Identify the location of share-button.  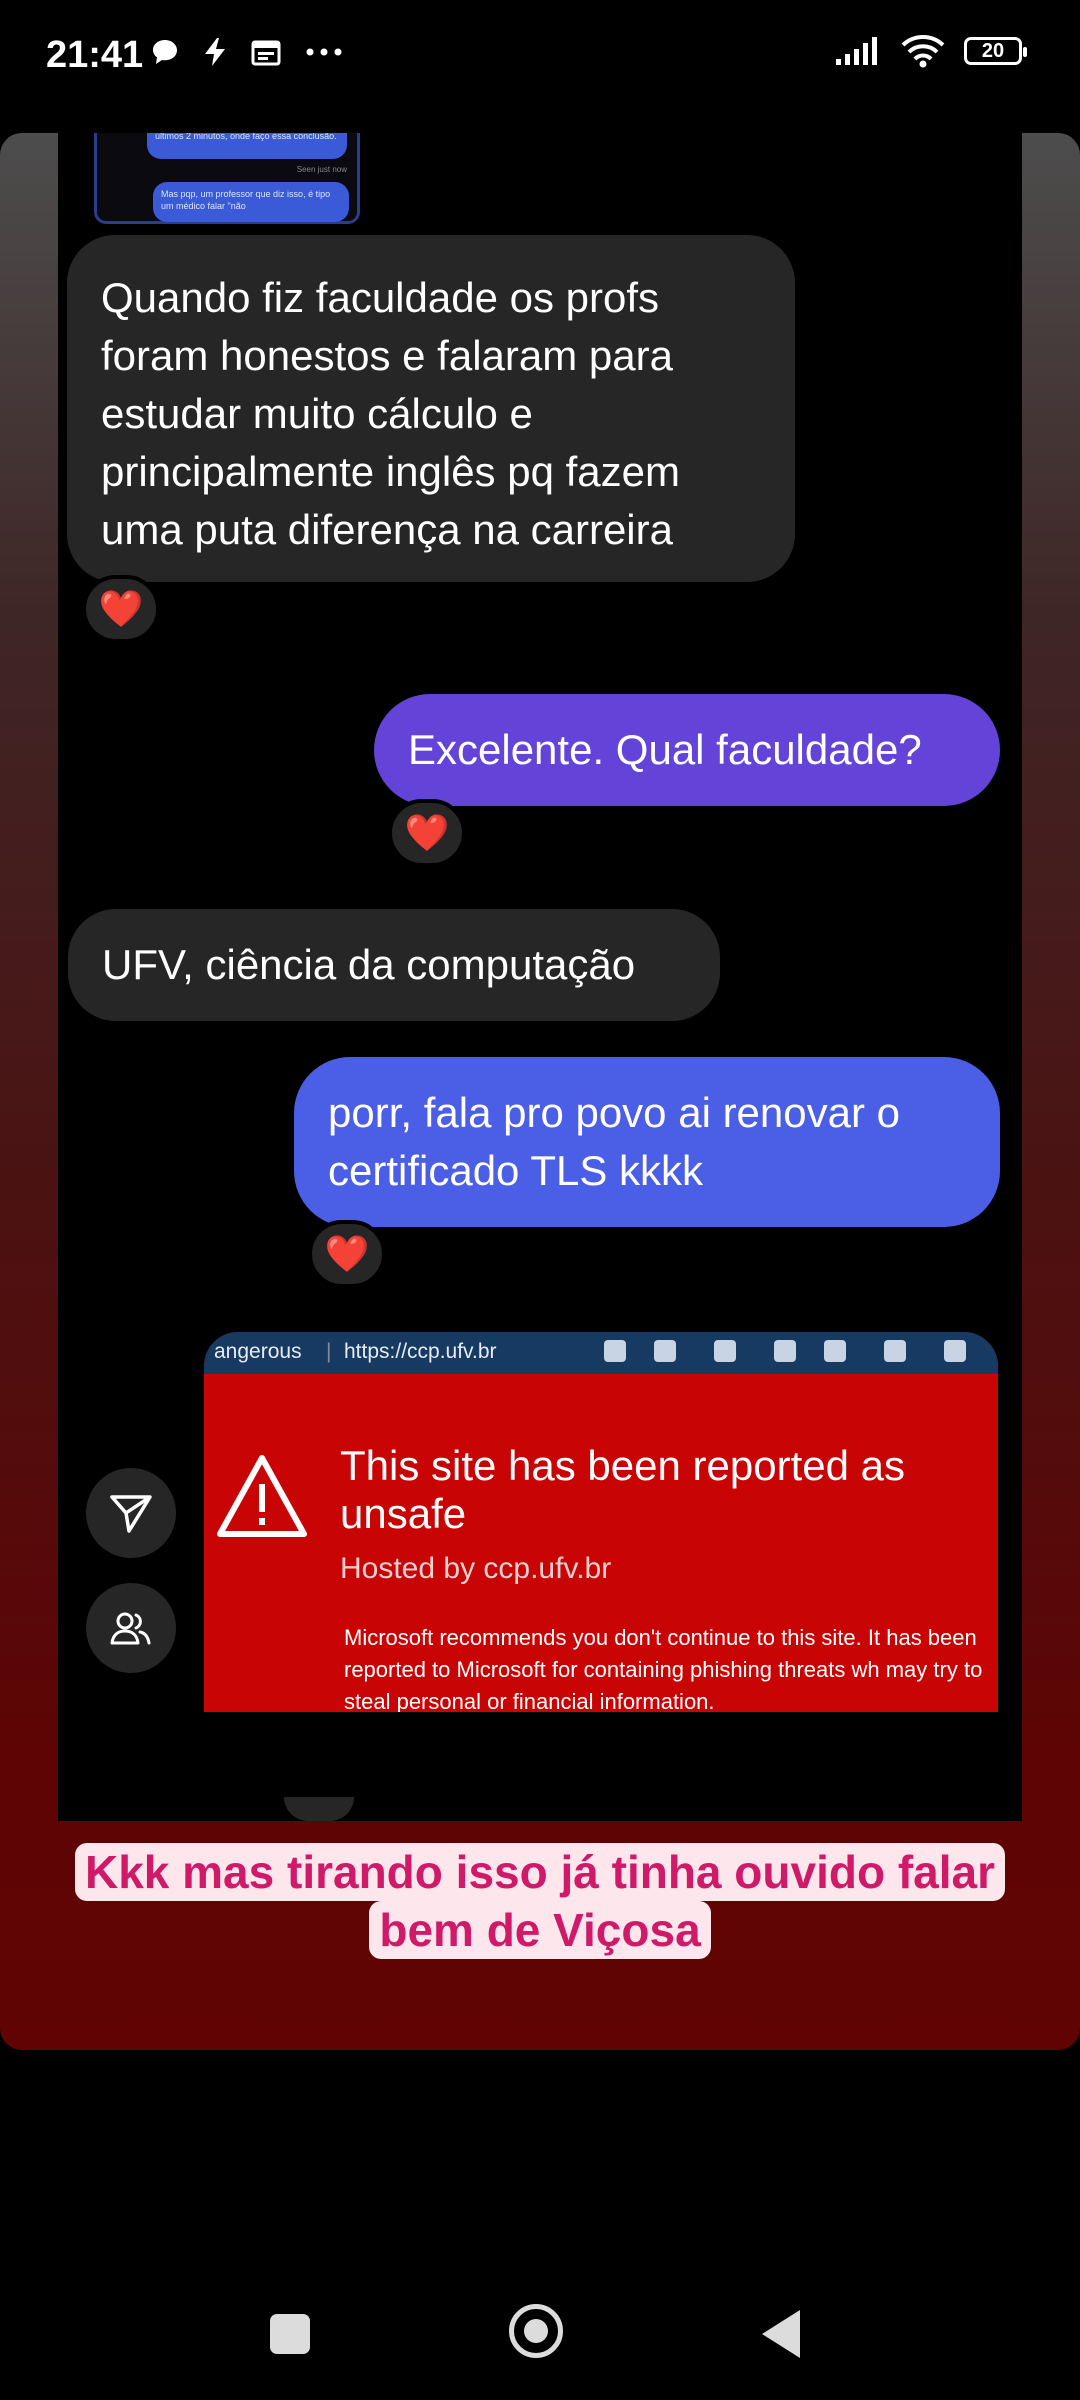
(131, 1513).